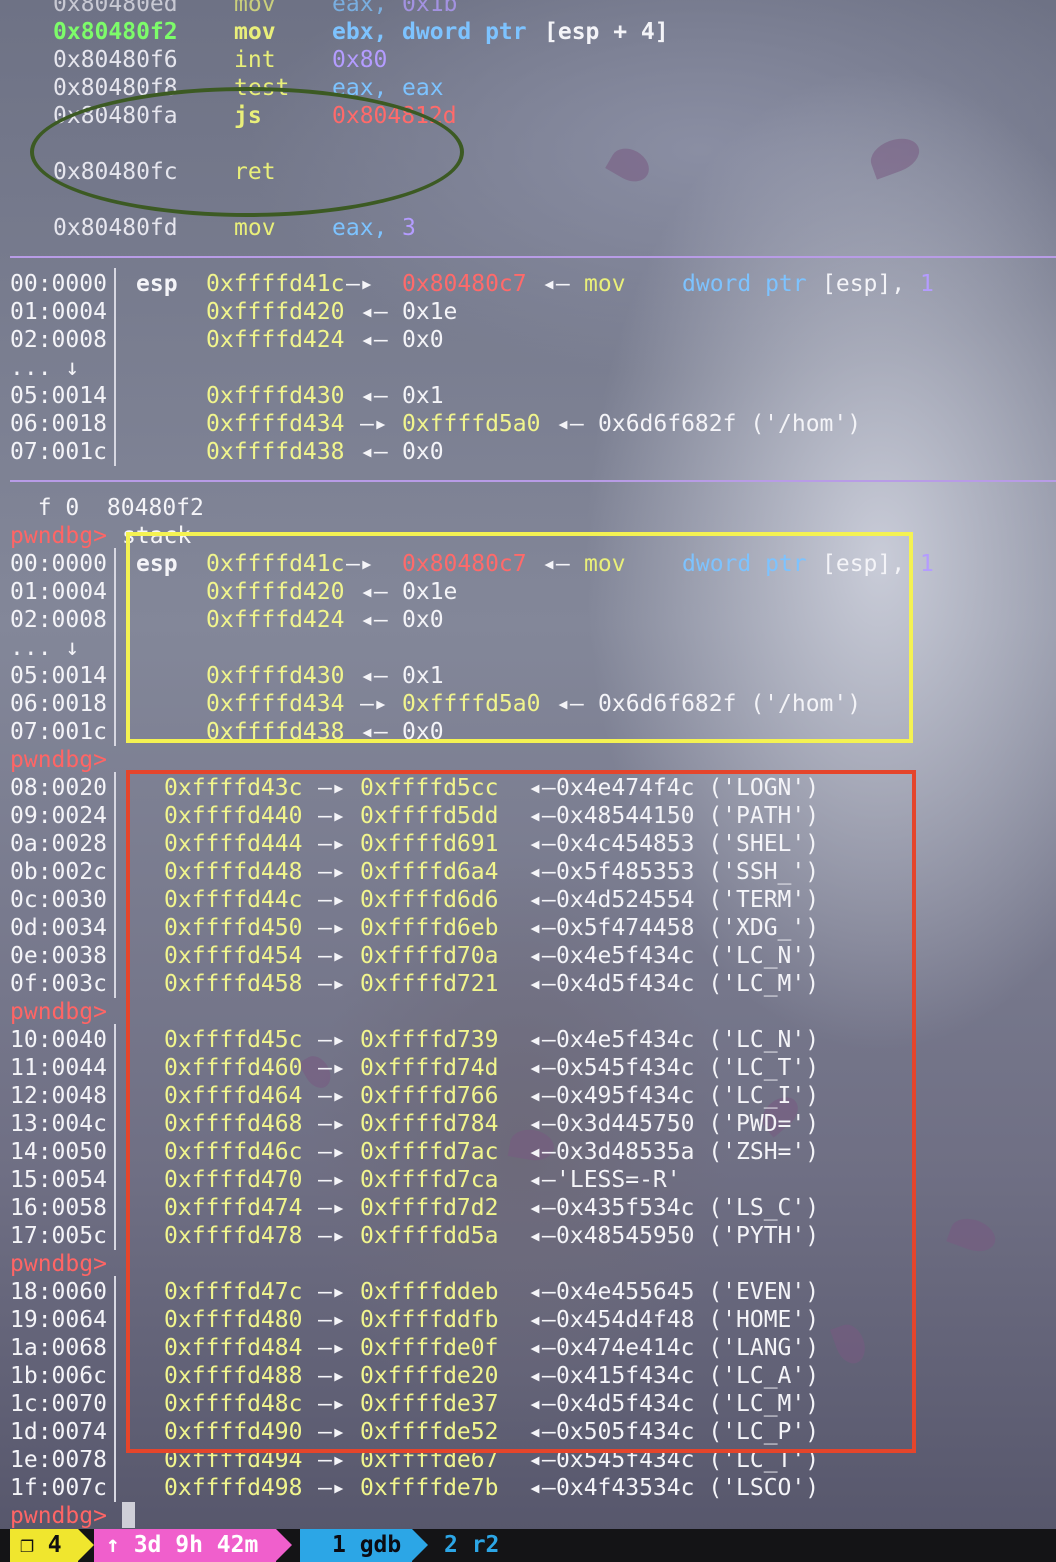 Image resolution: width=1056 pixels, height=1562 pixels. What do you see at coordinates (128, 1515) in the screenshot?
I see `terminal-cursor` at bounding box center [128, 1515].